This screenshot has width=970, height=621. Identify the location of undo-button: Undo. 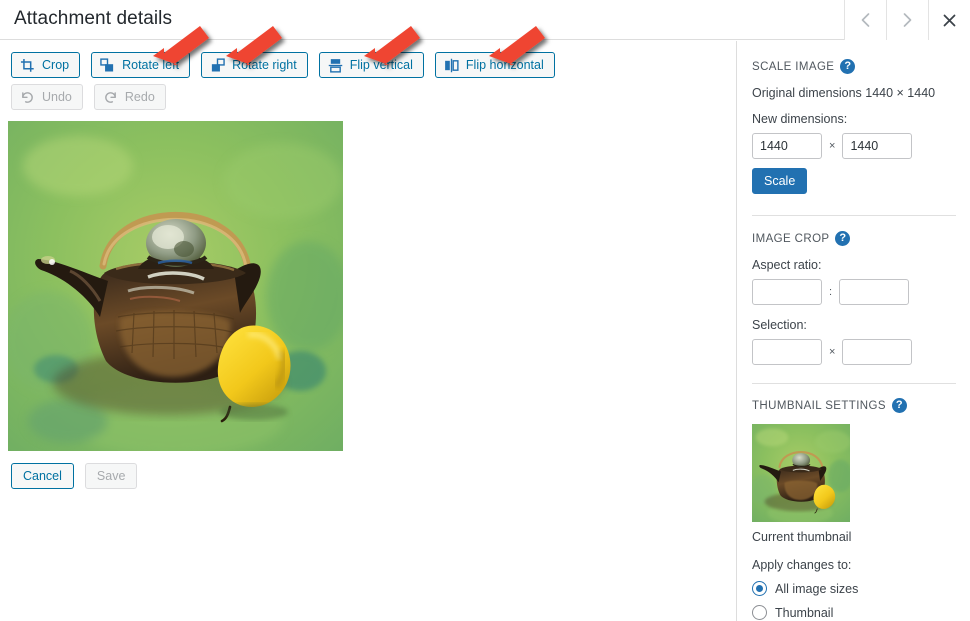
(47, 97).